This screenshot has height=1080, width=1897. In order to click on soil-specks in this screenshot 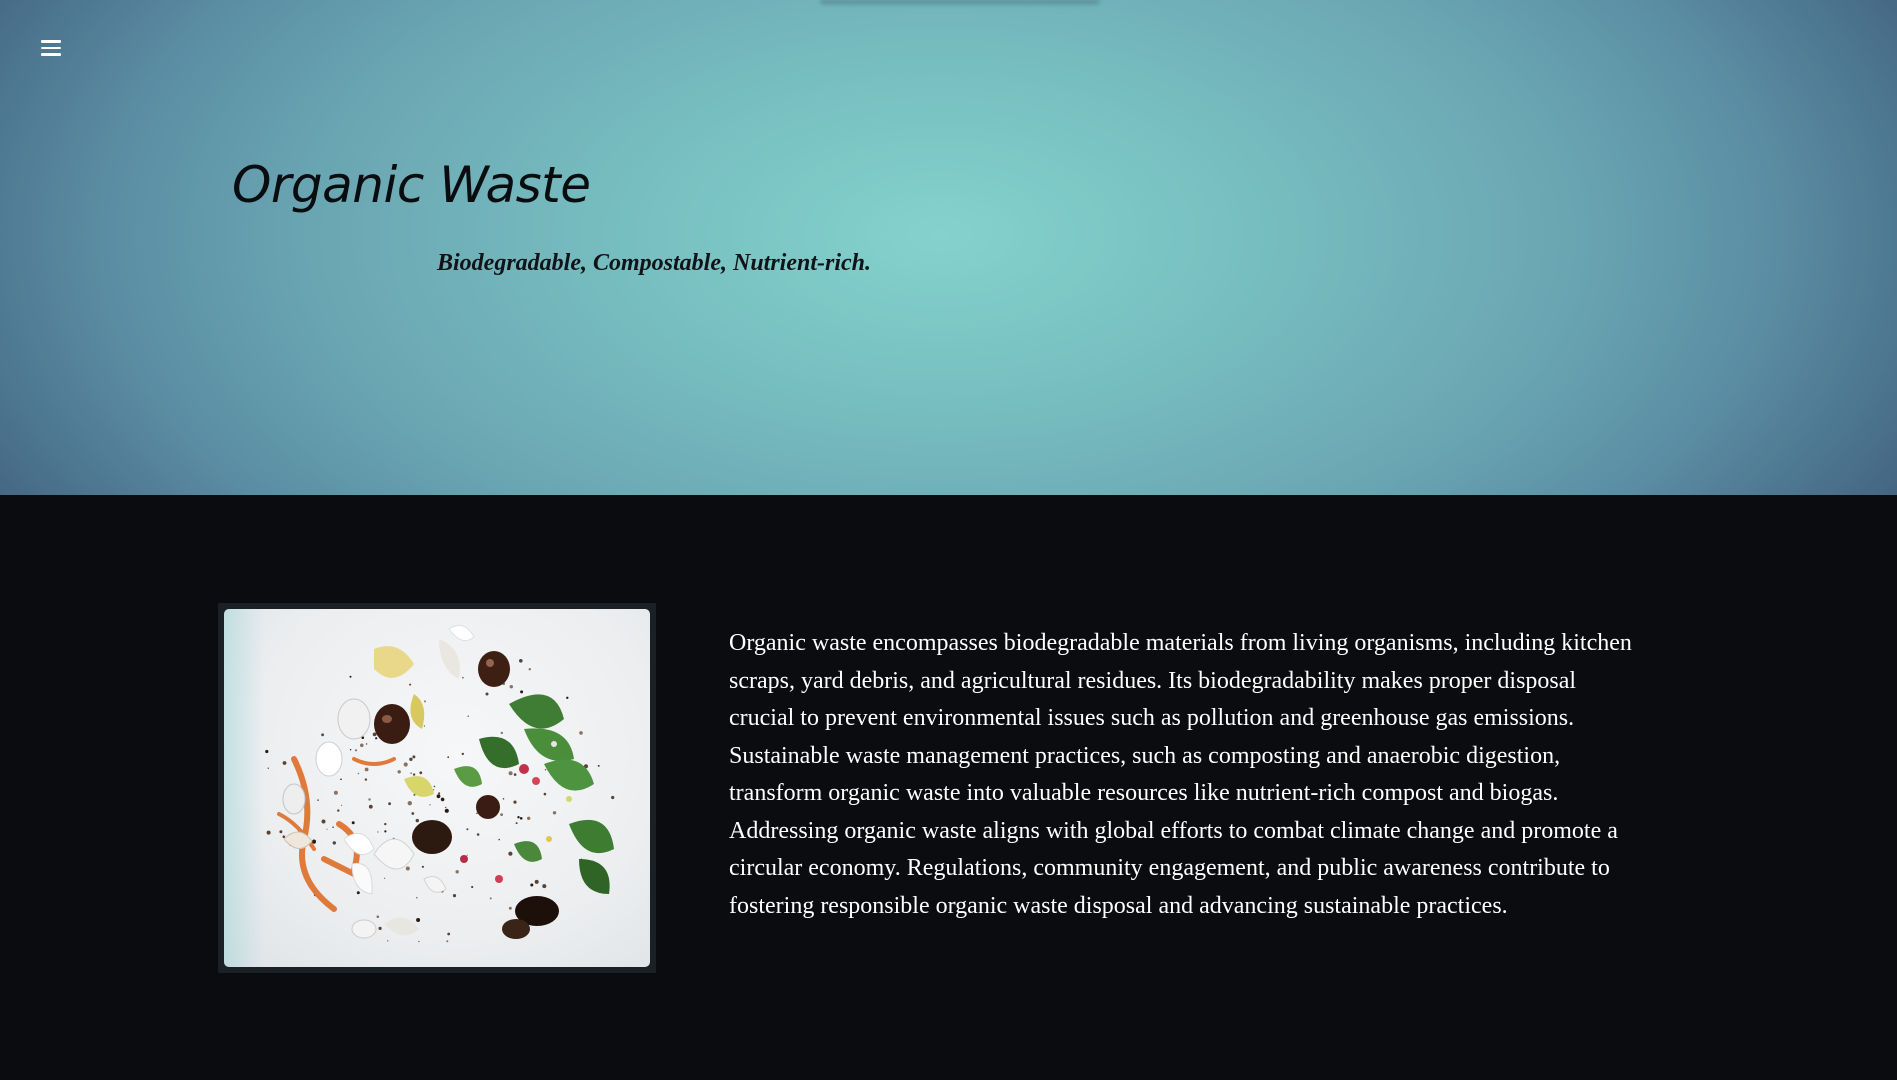, I will do `click(440, 801)`.